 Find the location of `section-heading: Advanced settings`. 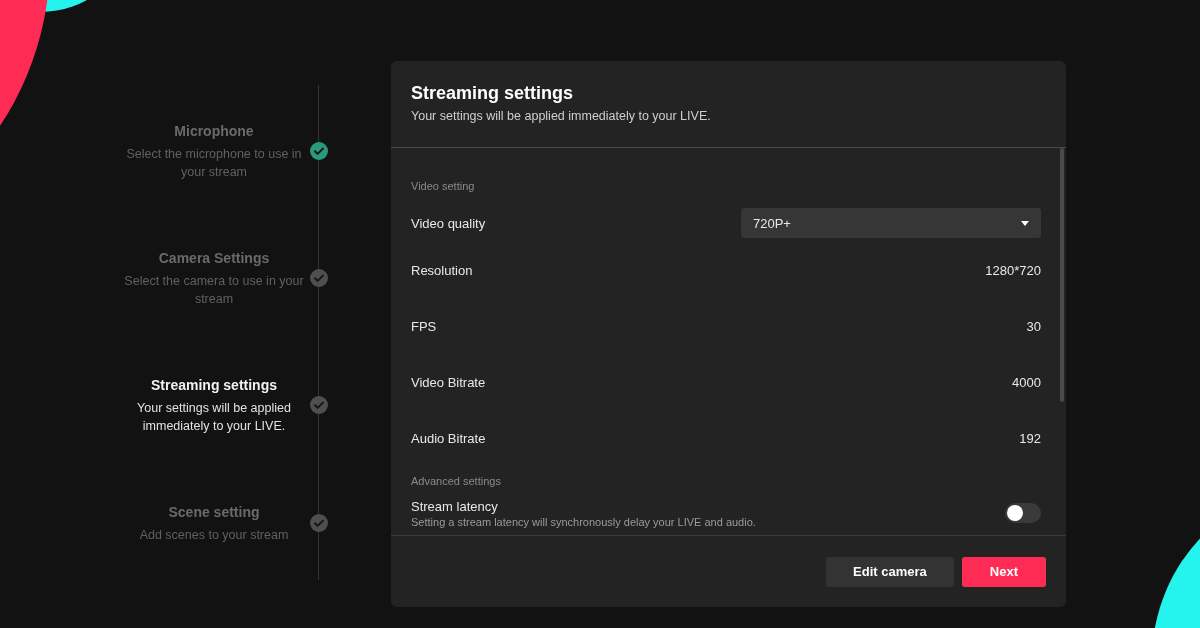

section-heading: Advanced settings is located at coordinates (456, 481).